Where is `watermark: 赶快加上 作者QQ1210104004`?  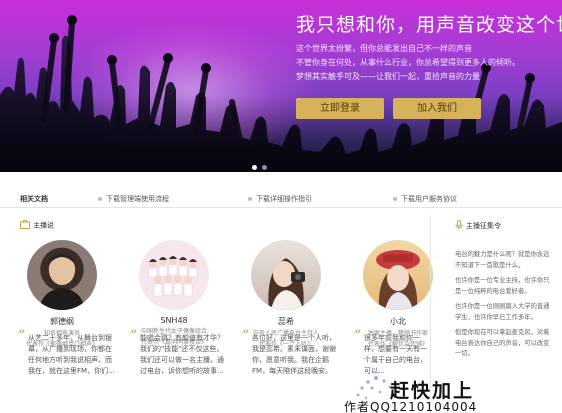 watermark: 赶快加上 作者QQ1210104004 is located at coordinates (453, 392).